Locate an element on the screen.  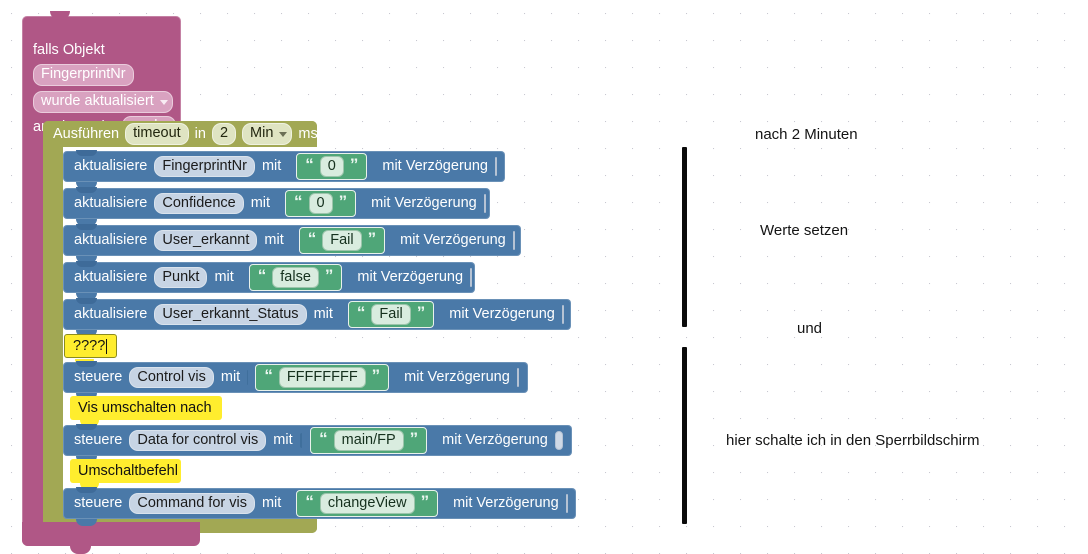
string-value-field: FFFFFFFF is located at coordinates (322, 377).